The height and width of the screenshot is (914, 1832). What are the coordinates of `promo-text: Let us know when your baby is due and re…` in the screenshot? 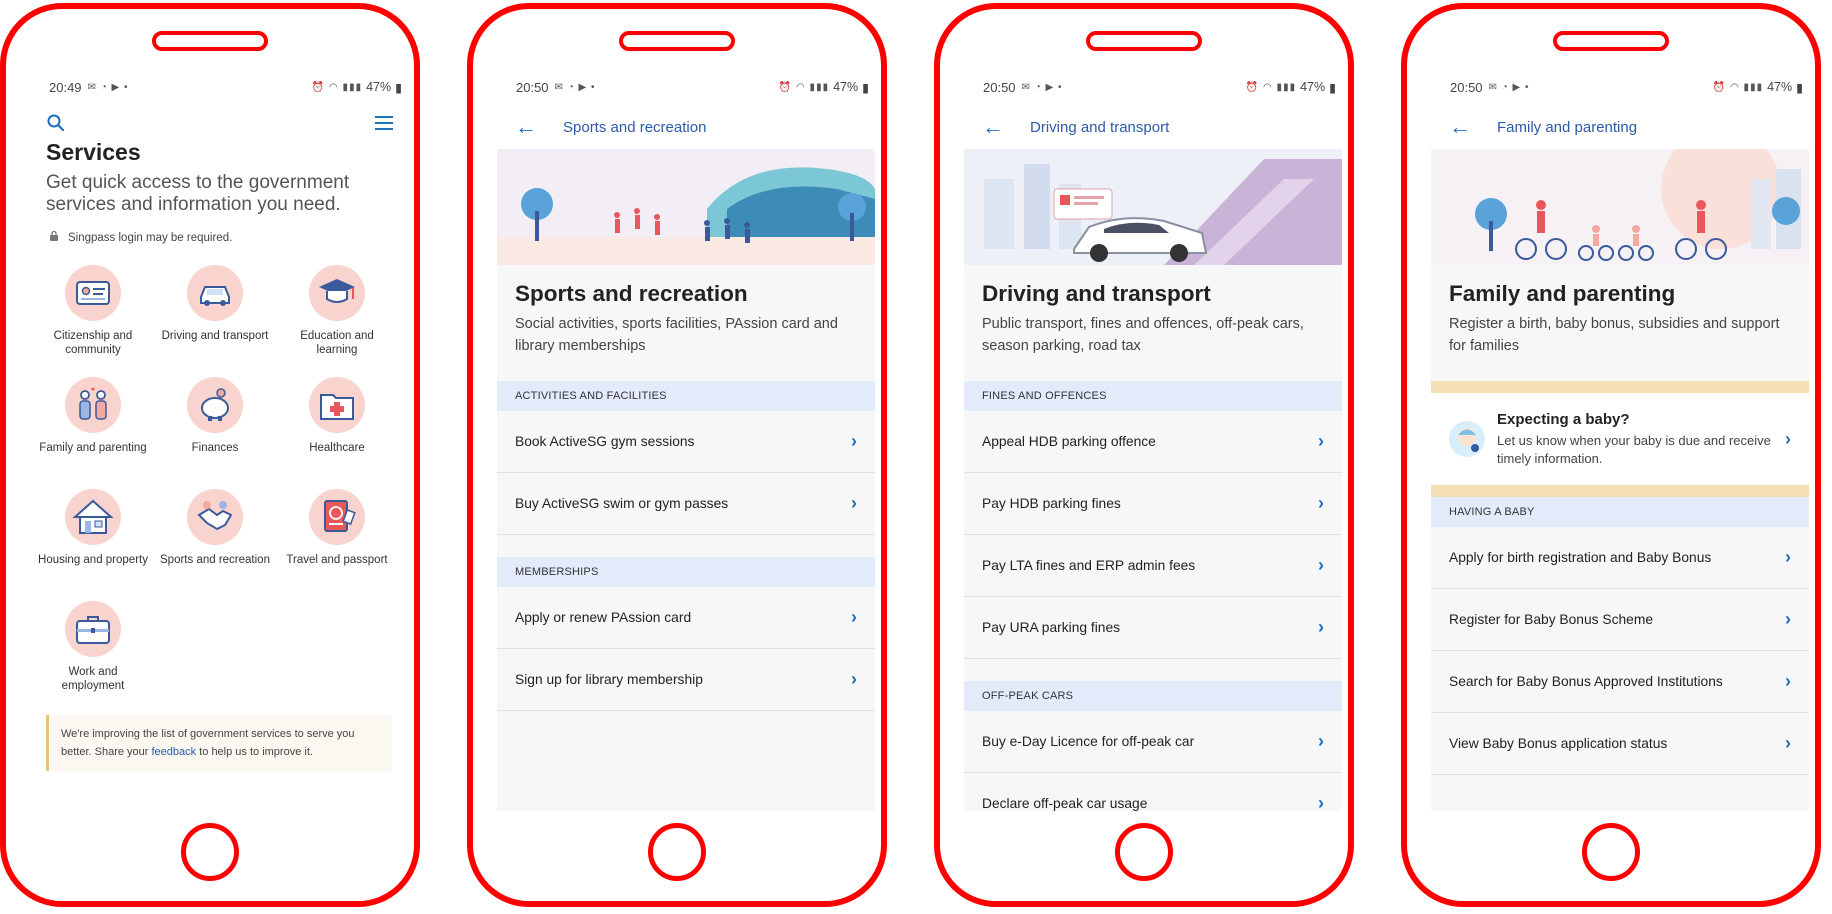 It's located at (1634, 449).